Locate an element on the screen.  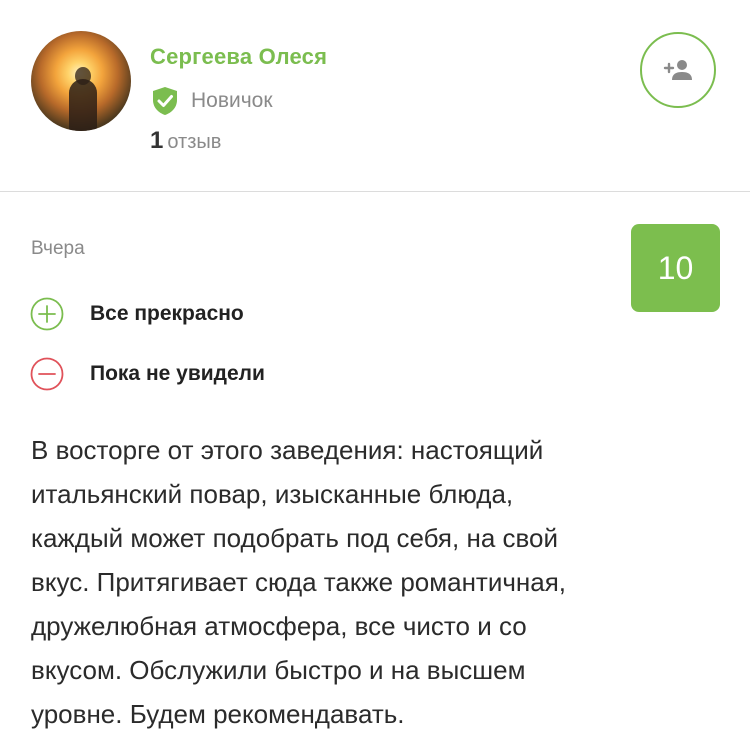
plus-circle-icon is located at coordinates (47, 314).